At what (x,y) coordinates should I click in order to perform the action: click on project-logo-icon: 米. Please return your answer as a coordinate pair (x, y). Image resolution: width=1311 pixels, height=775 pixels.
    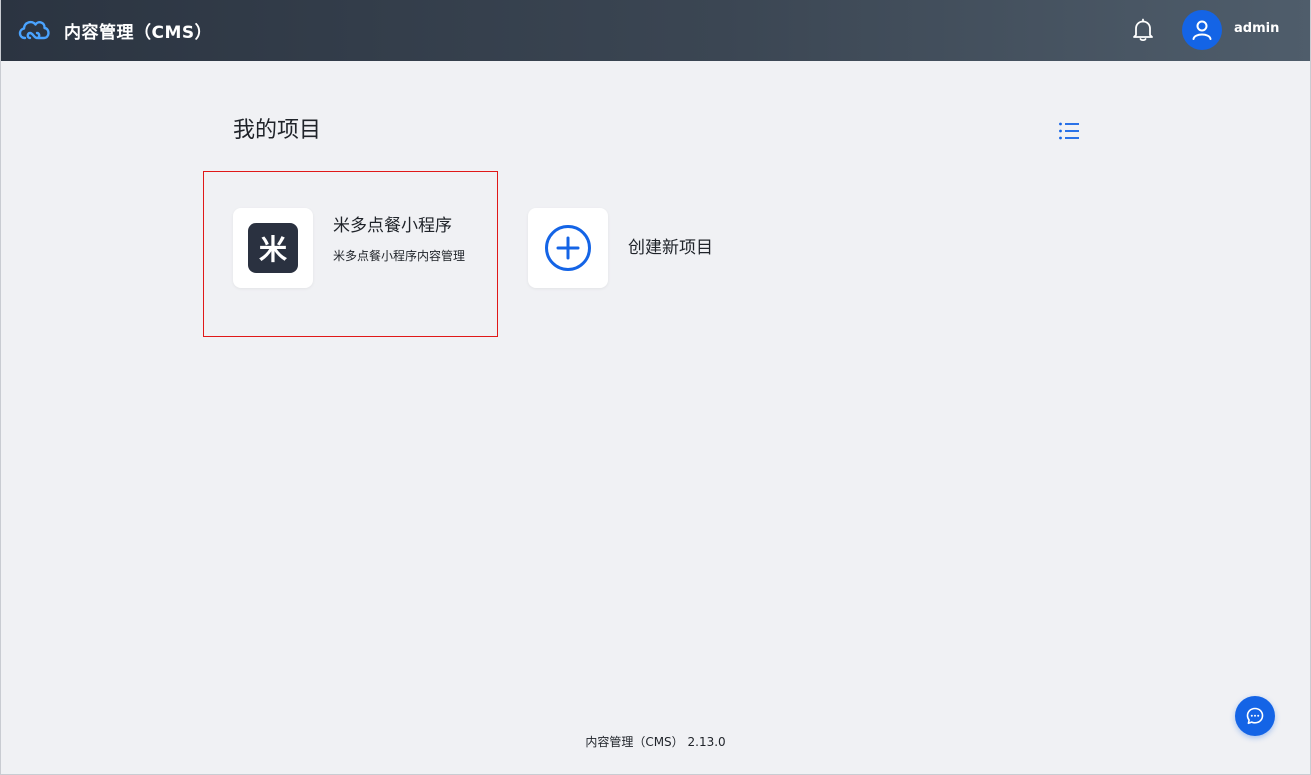
    Looking at the image, I should click on (273, 248).